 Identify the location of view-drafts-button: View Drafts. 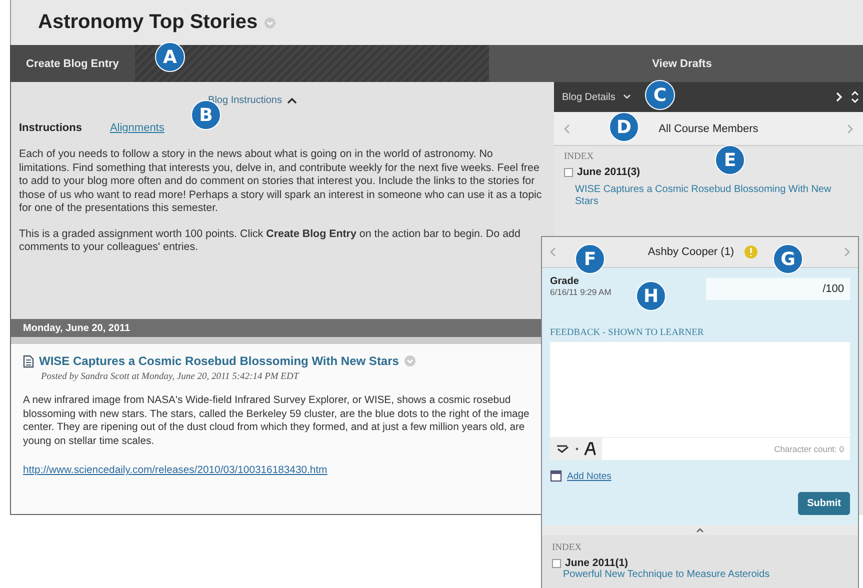
(675, 63).